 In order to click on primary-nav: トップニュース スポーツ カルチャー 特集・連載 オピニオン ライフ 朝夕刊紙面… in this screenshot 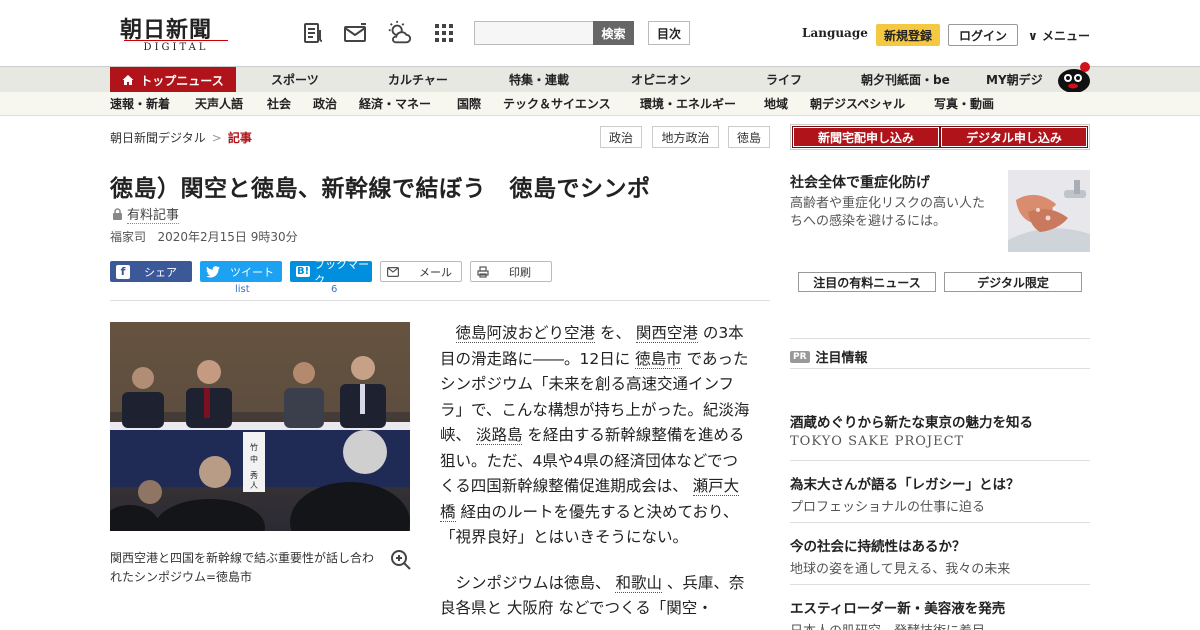, I will do `click(600, 77)`.